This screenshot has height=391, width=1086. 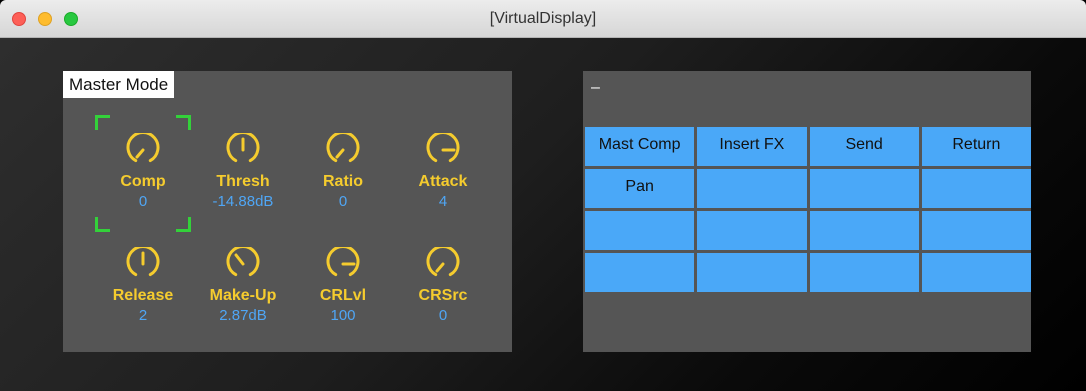 I want to click on knob-ratio: Ratio 0, so click(x=343, y=171).